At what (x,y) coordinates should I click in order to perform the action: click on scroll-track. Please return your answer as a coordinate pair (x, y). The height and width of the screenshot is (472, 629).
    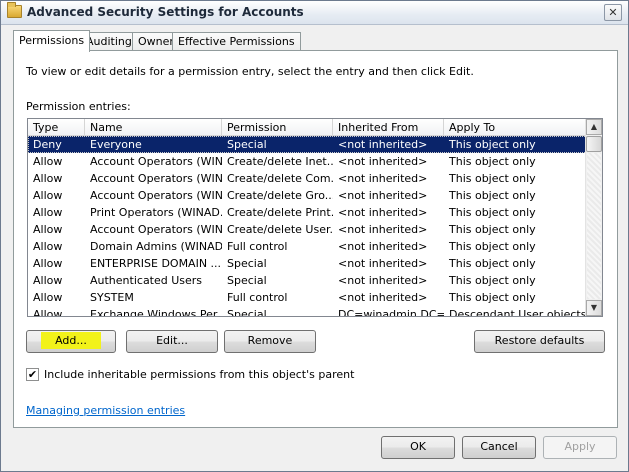
    Looking at the image, I should click on (594, 226).